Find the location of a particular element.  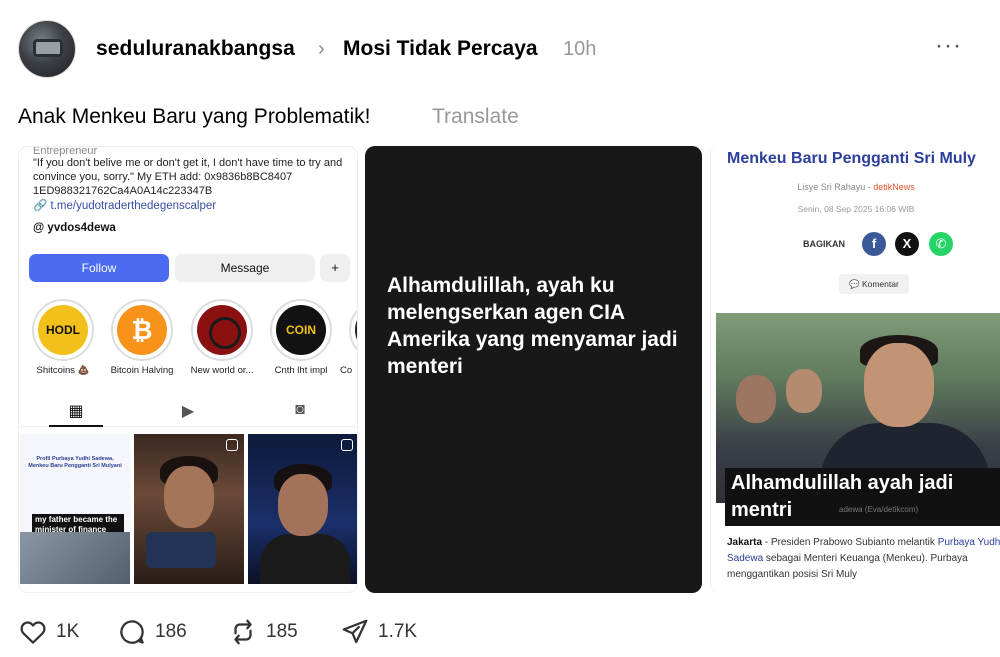

x-icon: X is located at coordinates (907, 244).